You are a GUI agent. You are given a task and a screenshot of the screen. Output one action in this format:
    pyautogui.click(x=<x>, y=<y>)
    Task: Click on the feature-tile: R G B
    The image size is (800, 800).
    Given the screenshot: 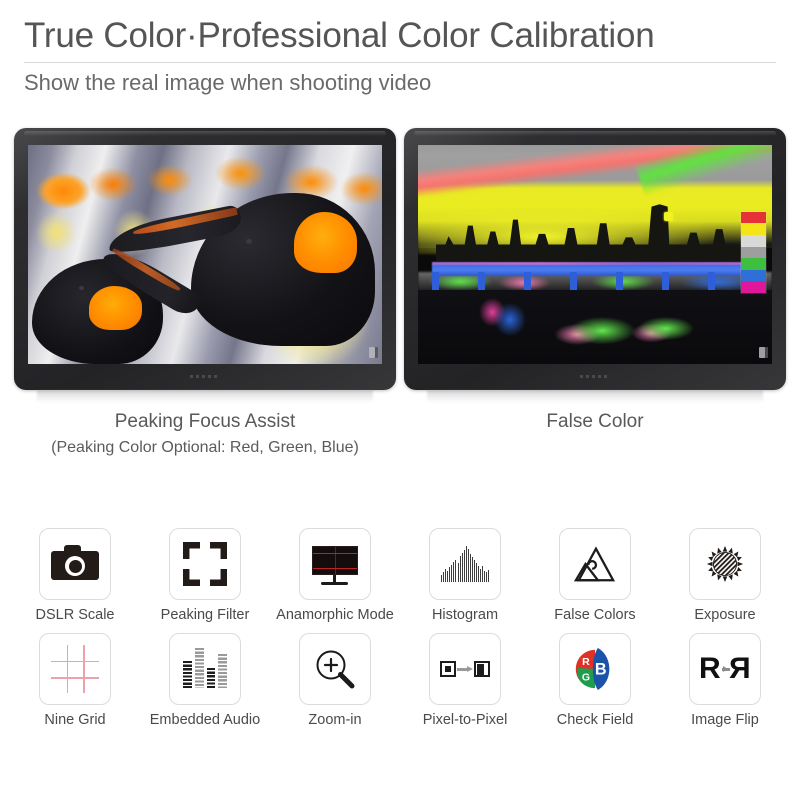 What is the action you would take?
    pyautogui.click(x=595, y=669)
    